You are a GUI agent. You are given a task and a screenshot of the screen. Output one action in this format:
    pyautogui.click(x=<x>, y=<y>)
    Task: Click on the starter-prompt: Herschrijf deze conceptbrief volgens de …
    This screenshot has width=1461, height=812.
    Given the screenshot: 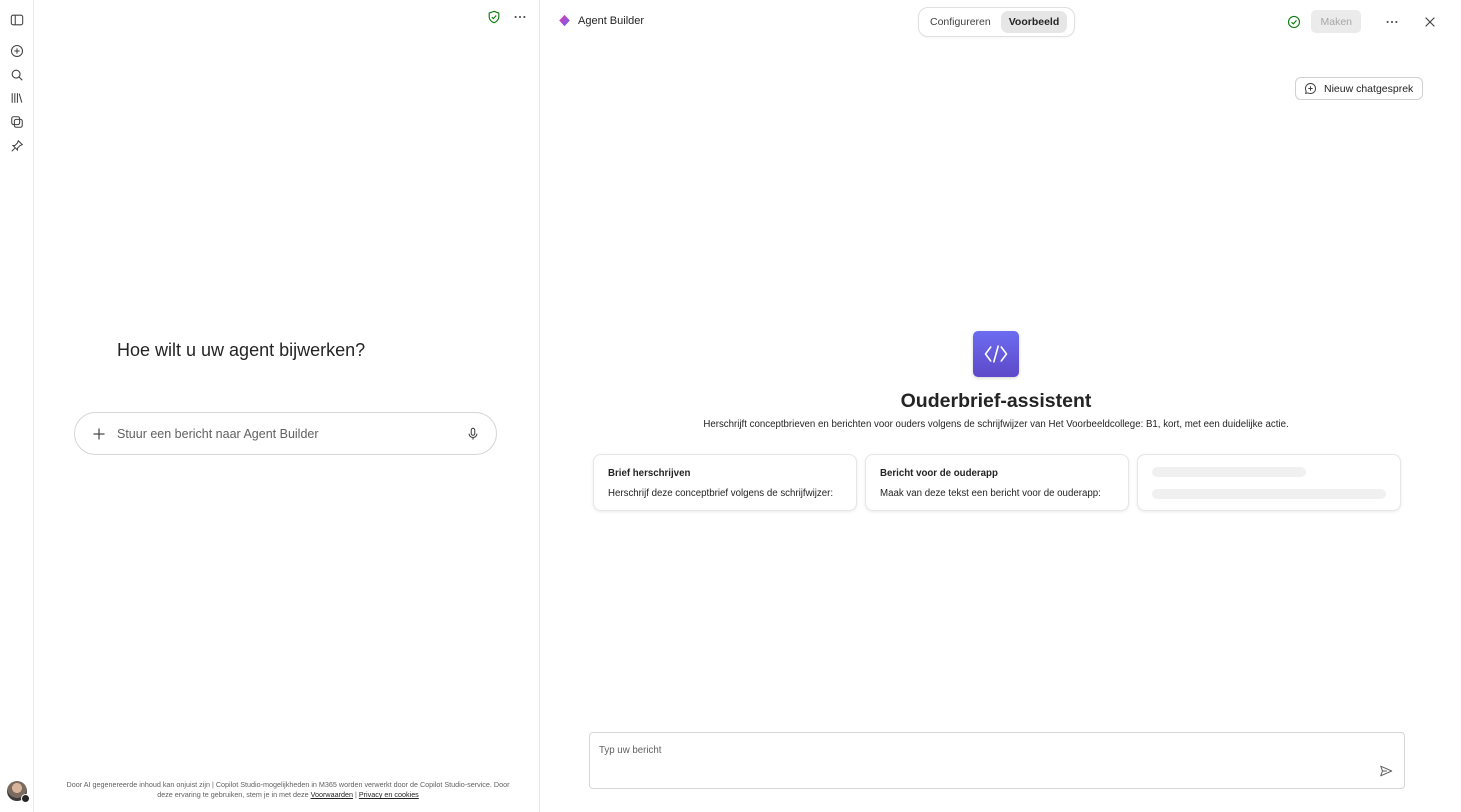 What is the action you would take?
    pyautogui.click(x=721, y=493)
    